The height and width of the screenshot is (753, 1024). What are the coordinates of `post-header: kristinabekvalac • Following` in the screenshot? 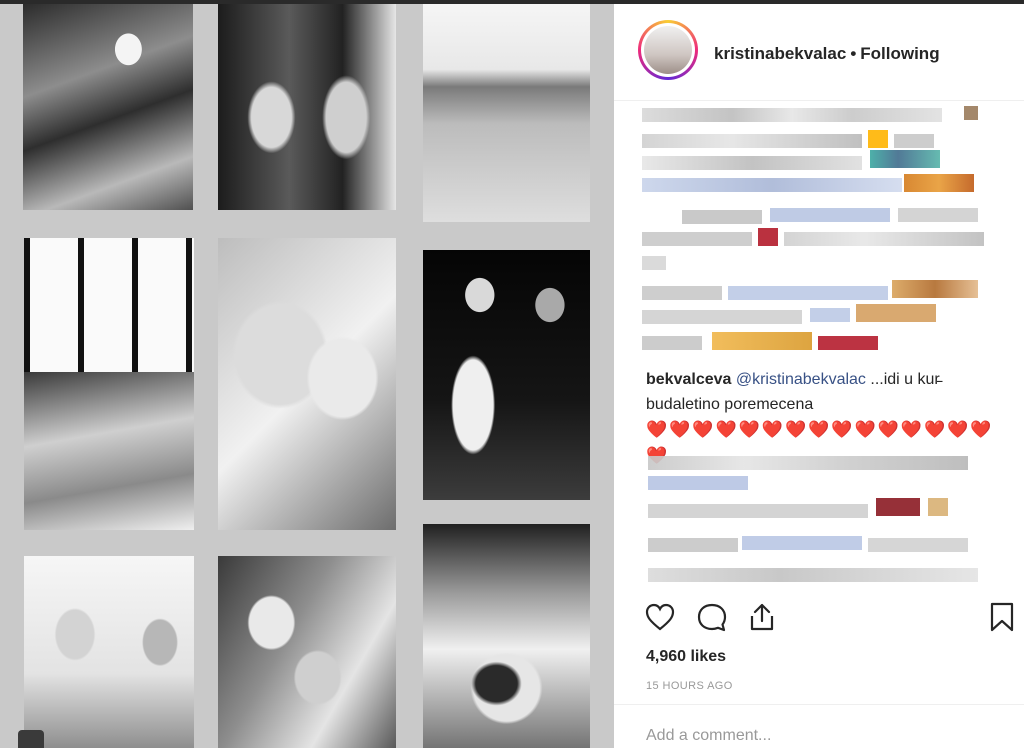 It's located at (819, 52).